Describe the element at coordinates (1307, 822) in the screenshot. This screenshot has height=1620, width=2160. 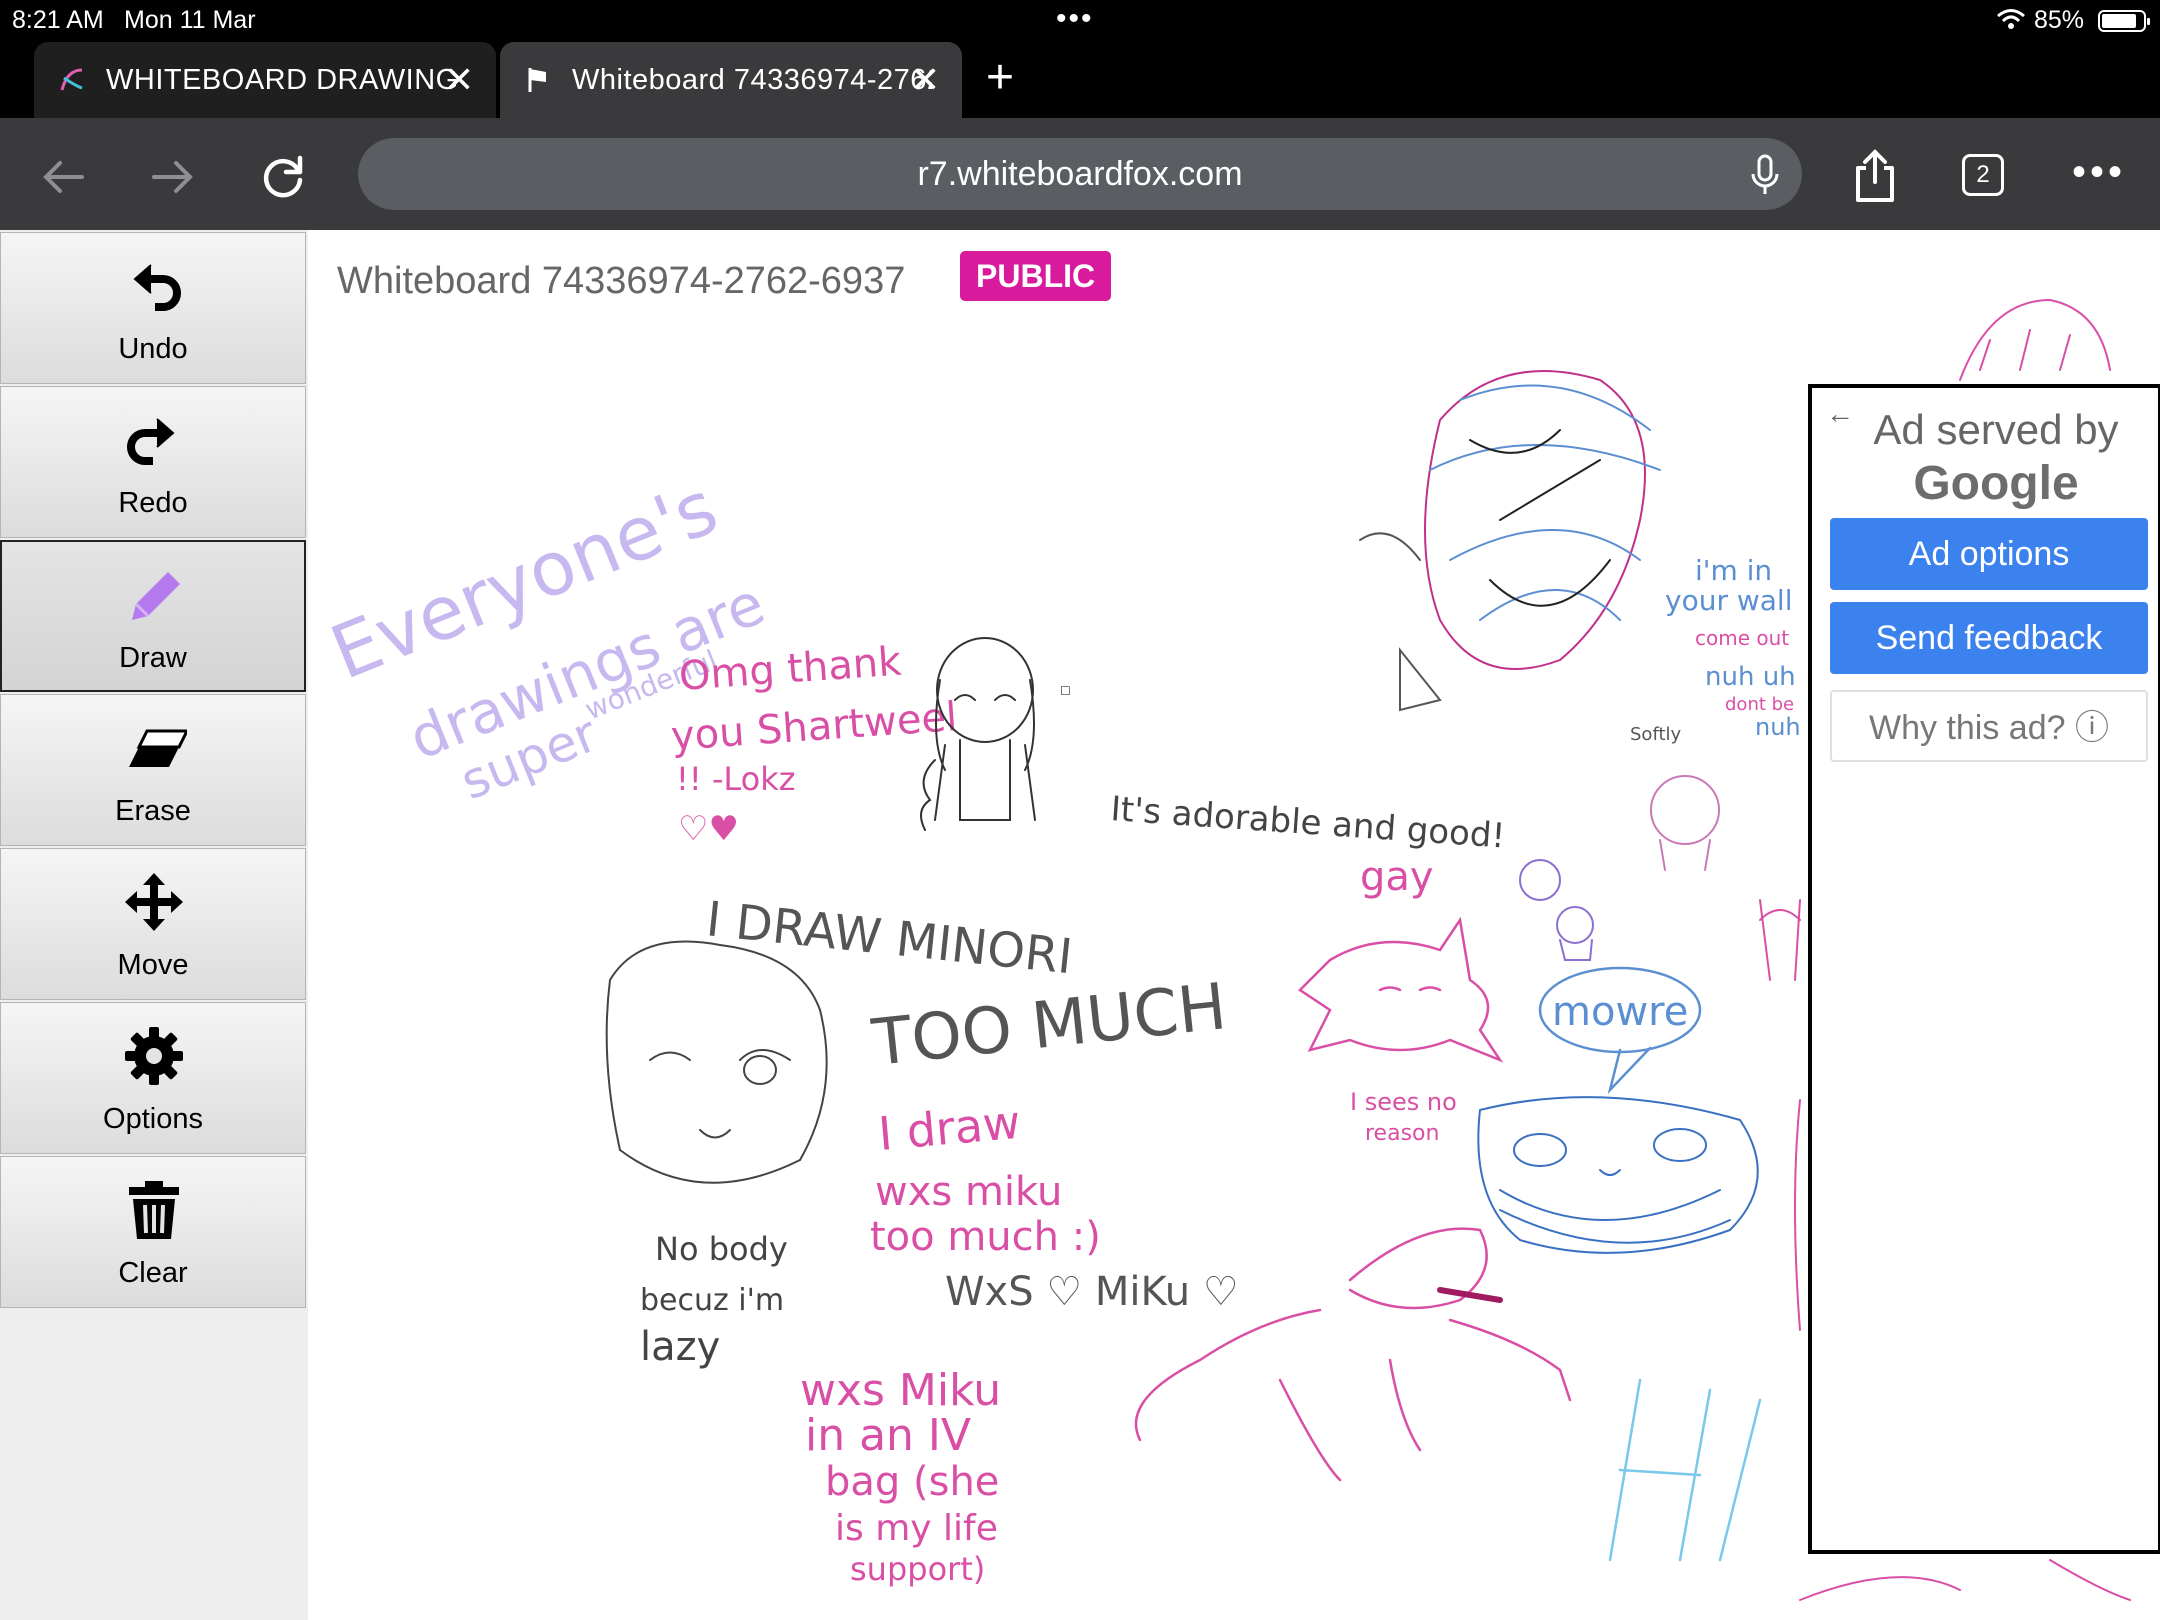
I see `drawing-text: It's adorable and good!` at that location.